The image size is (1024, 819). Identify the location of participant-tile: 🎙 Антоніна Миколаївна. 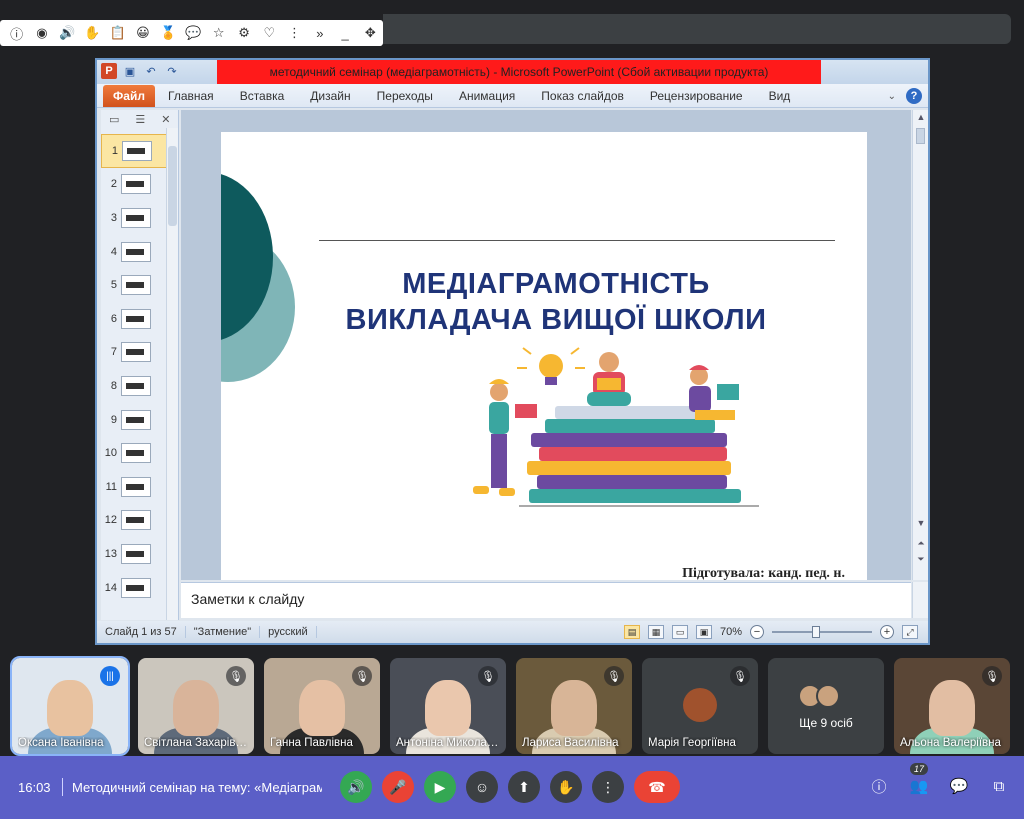
(448, 706).